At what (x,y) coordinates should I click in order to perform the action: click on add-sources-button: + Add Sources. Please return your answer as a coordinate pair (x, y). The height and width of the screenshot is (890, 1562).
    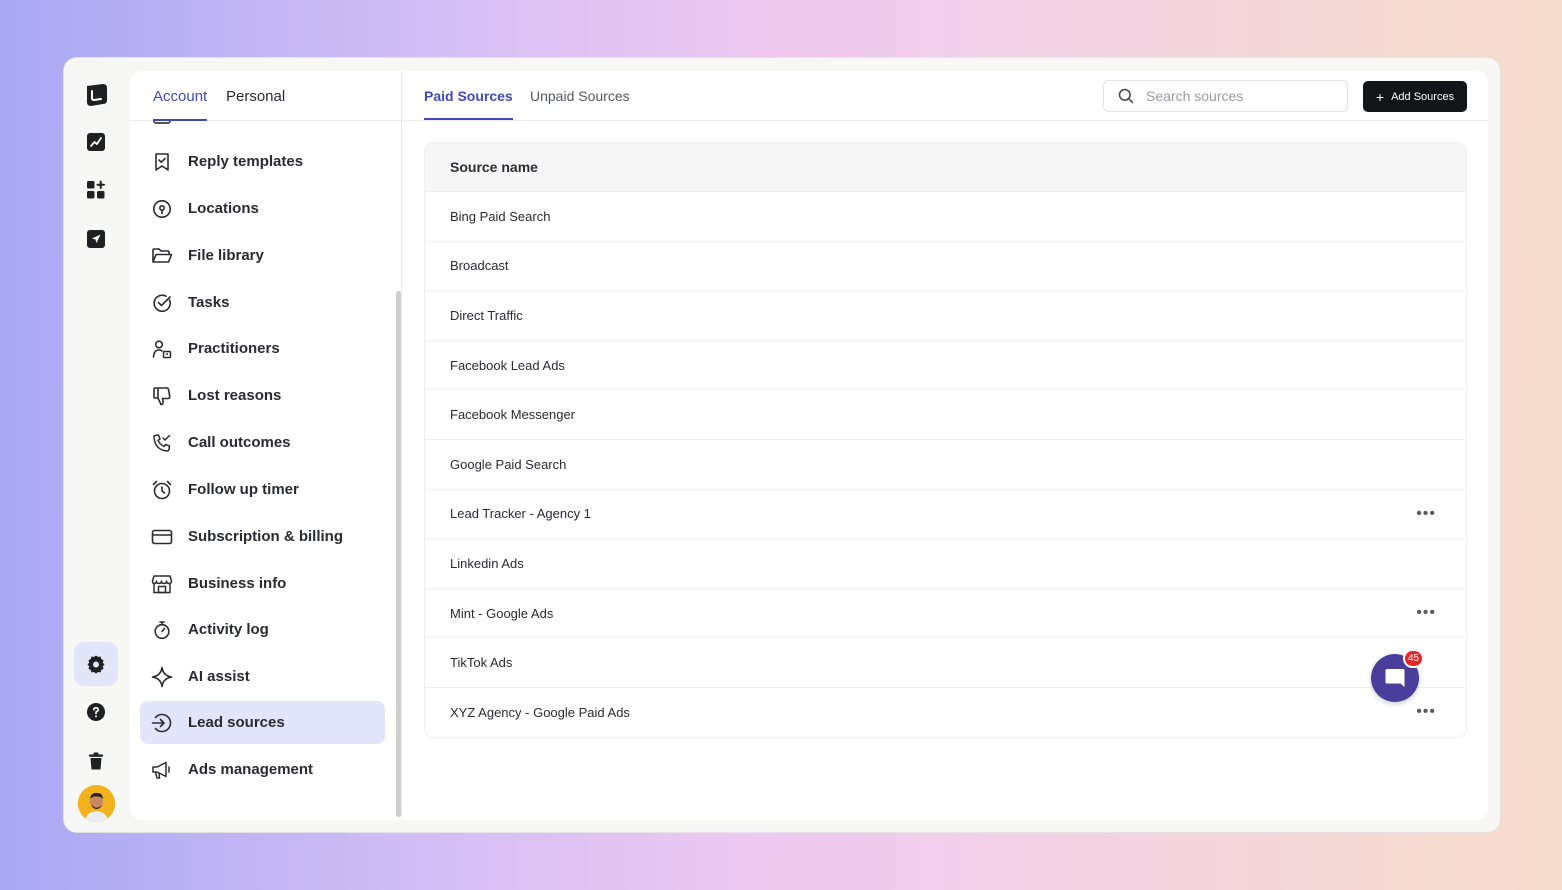
    Looking at the image, I should click on (1415, 96).